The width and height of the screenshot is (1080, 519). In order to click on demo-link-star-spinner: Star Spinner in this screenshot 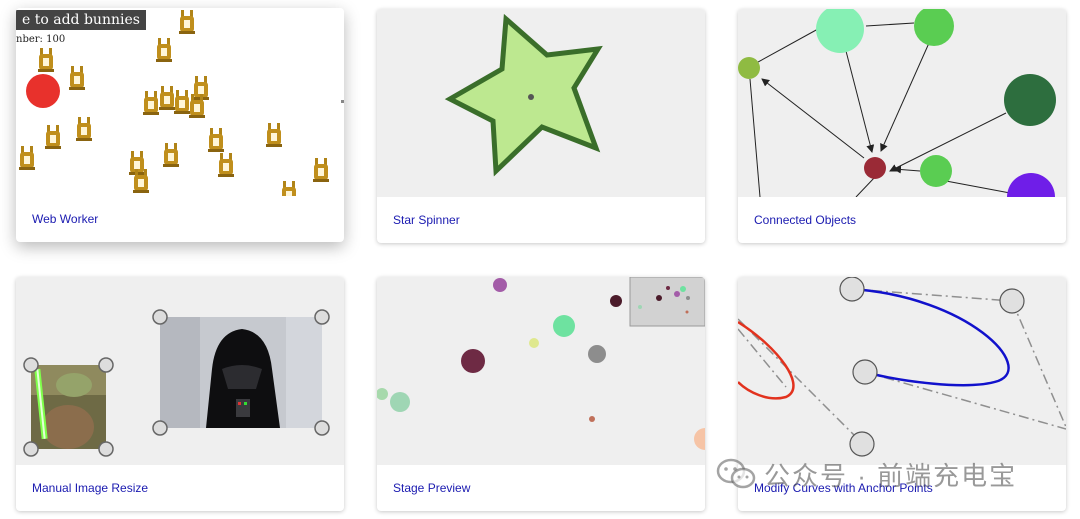, I will do `click(426, 220)`.